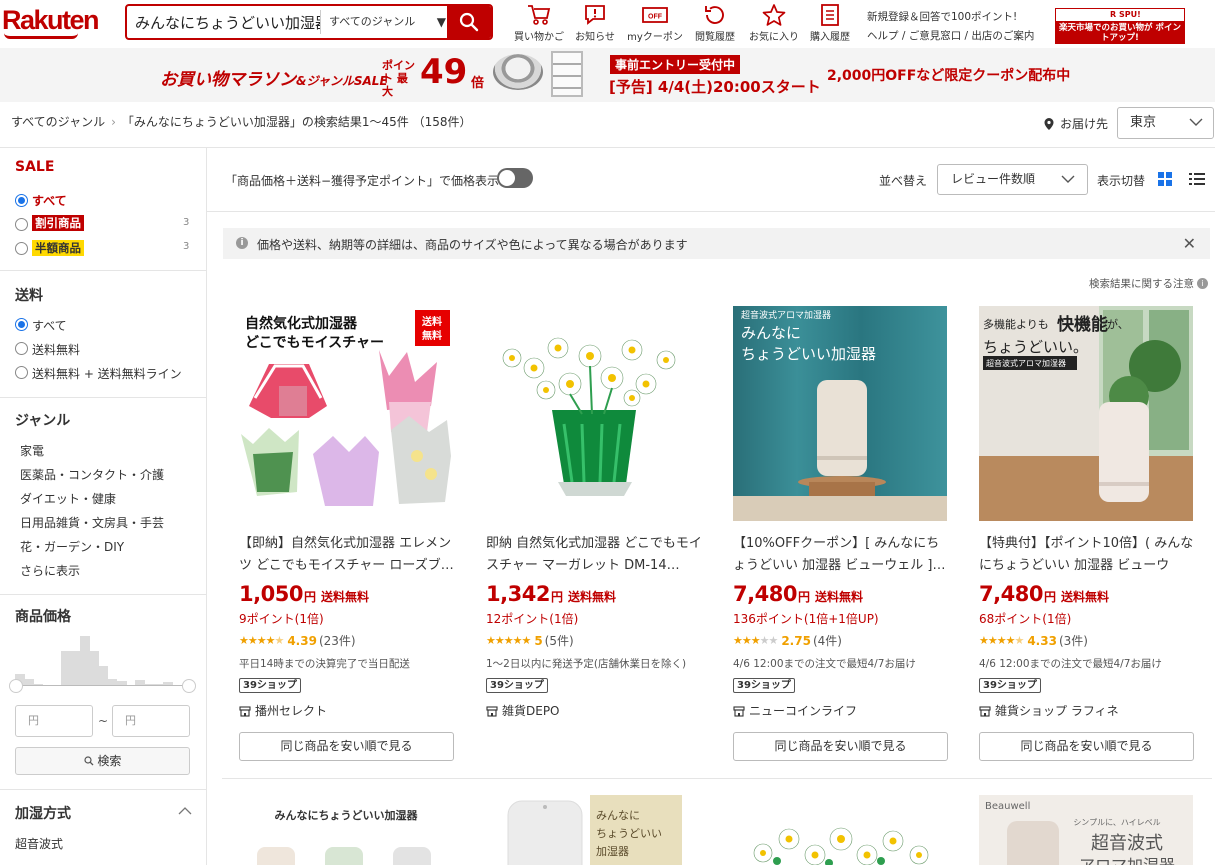 The image size is (1215, 865). Describe the element at coordinates (346, 413) in the screenshot. I see `product-image: 自然気化式加湿器 どこでもモイスチャー 送料 無料` at that location.